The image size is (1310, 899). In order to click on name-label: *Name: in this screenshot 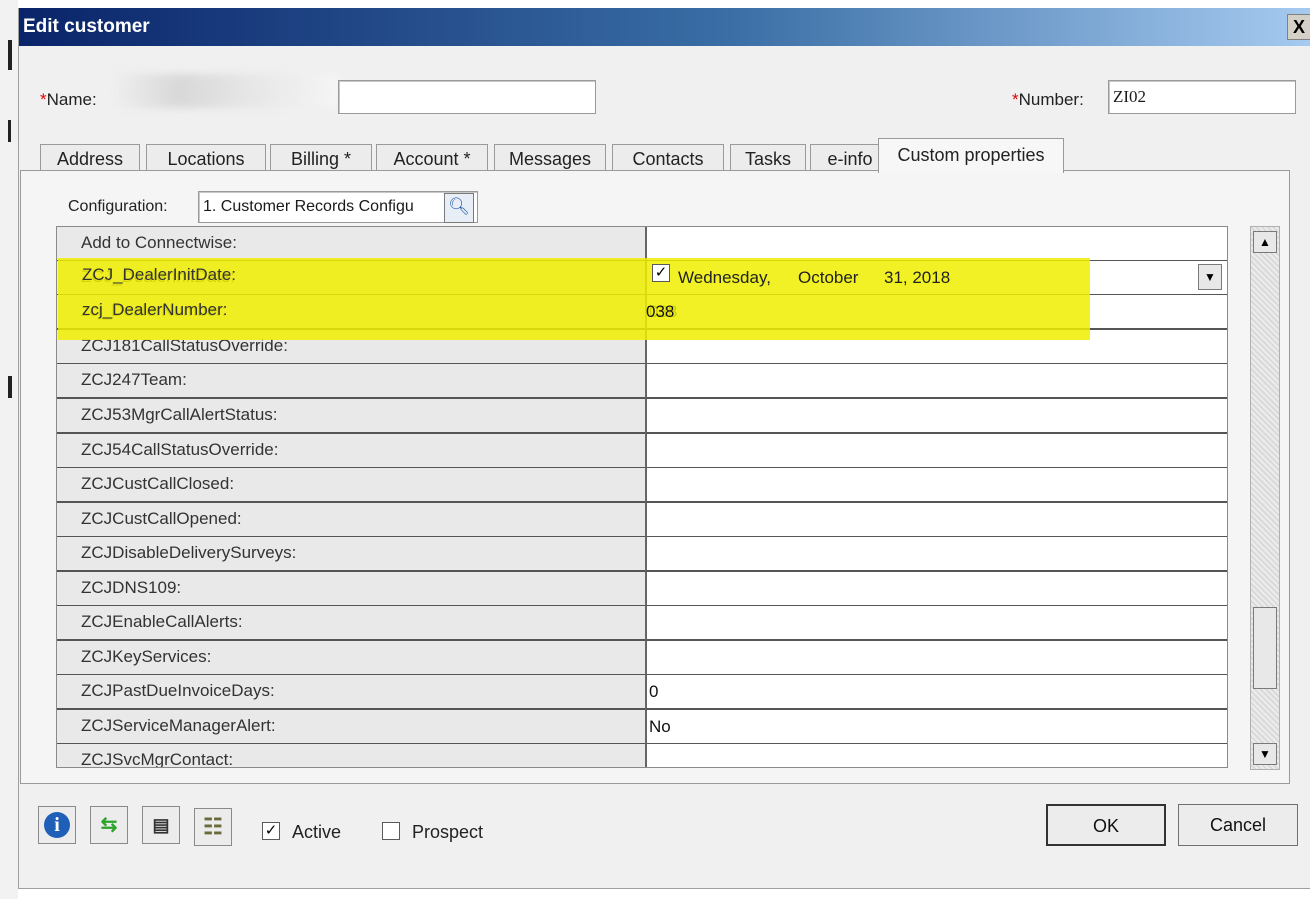, I will do `click(68, 100)`.